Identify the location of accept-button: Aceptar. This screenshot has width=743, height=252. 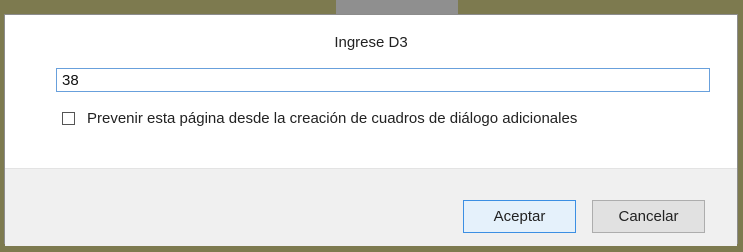
(519, 216).